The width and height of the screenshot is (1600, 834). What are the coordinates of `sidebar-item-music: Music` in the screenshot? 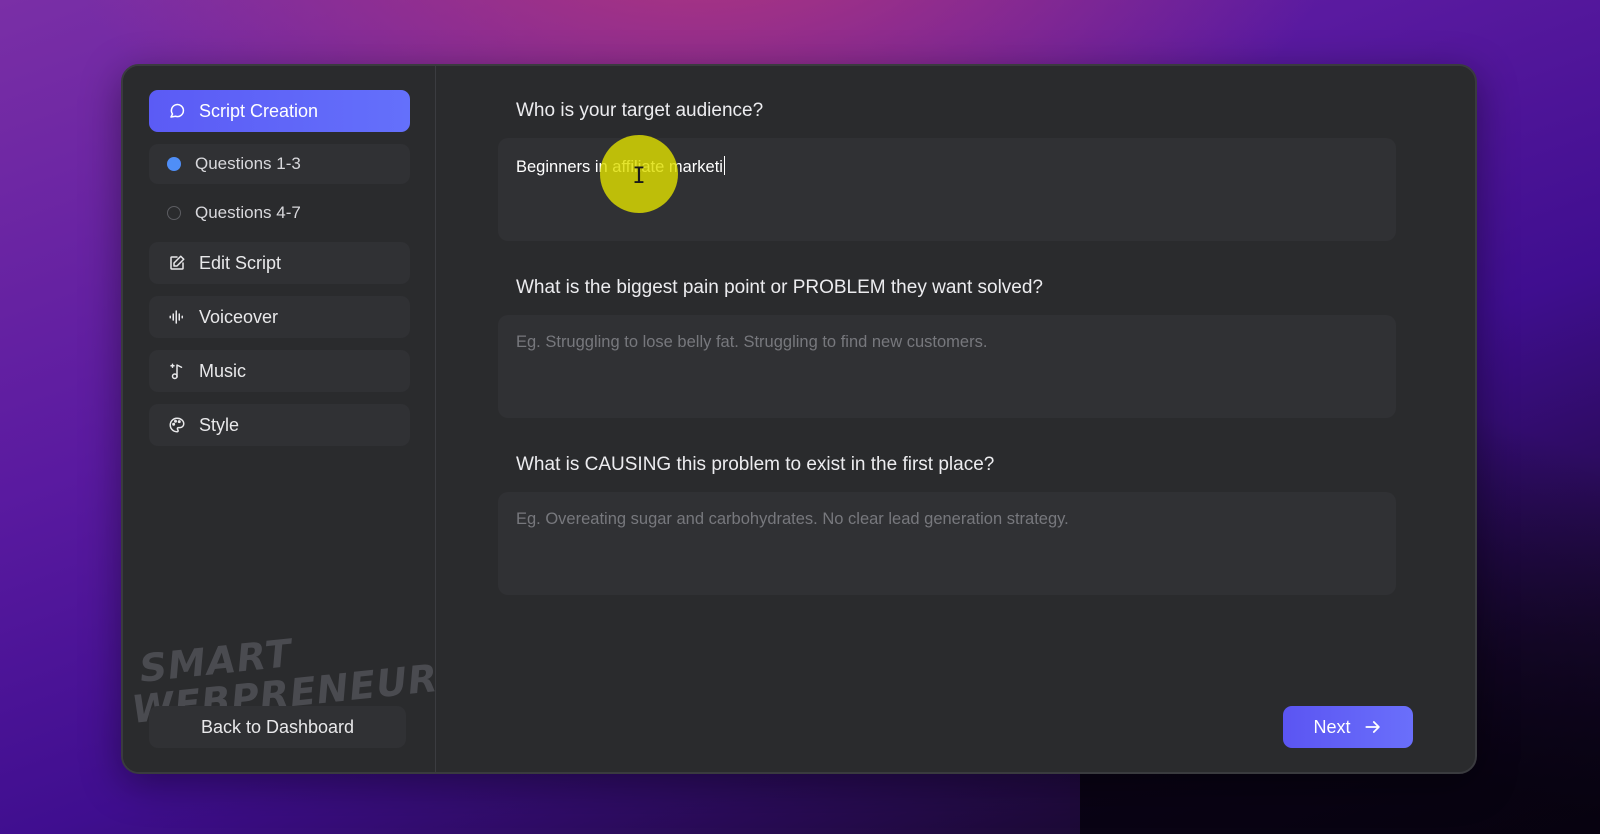 It's located at (279, 371).